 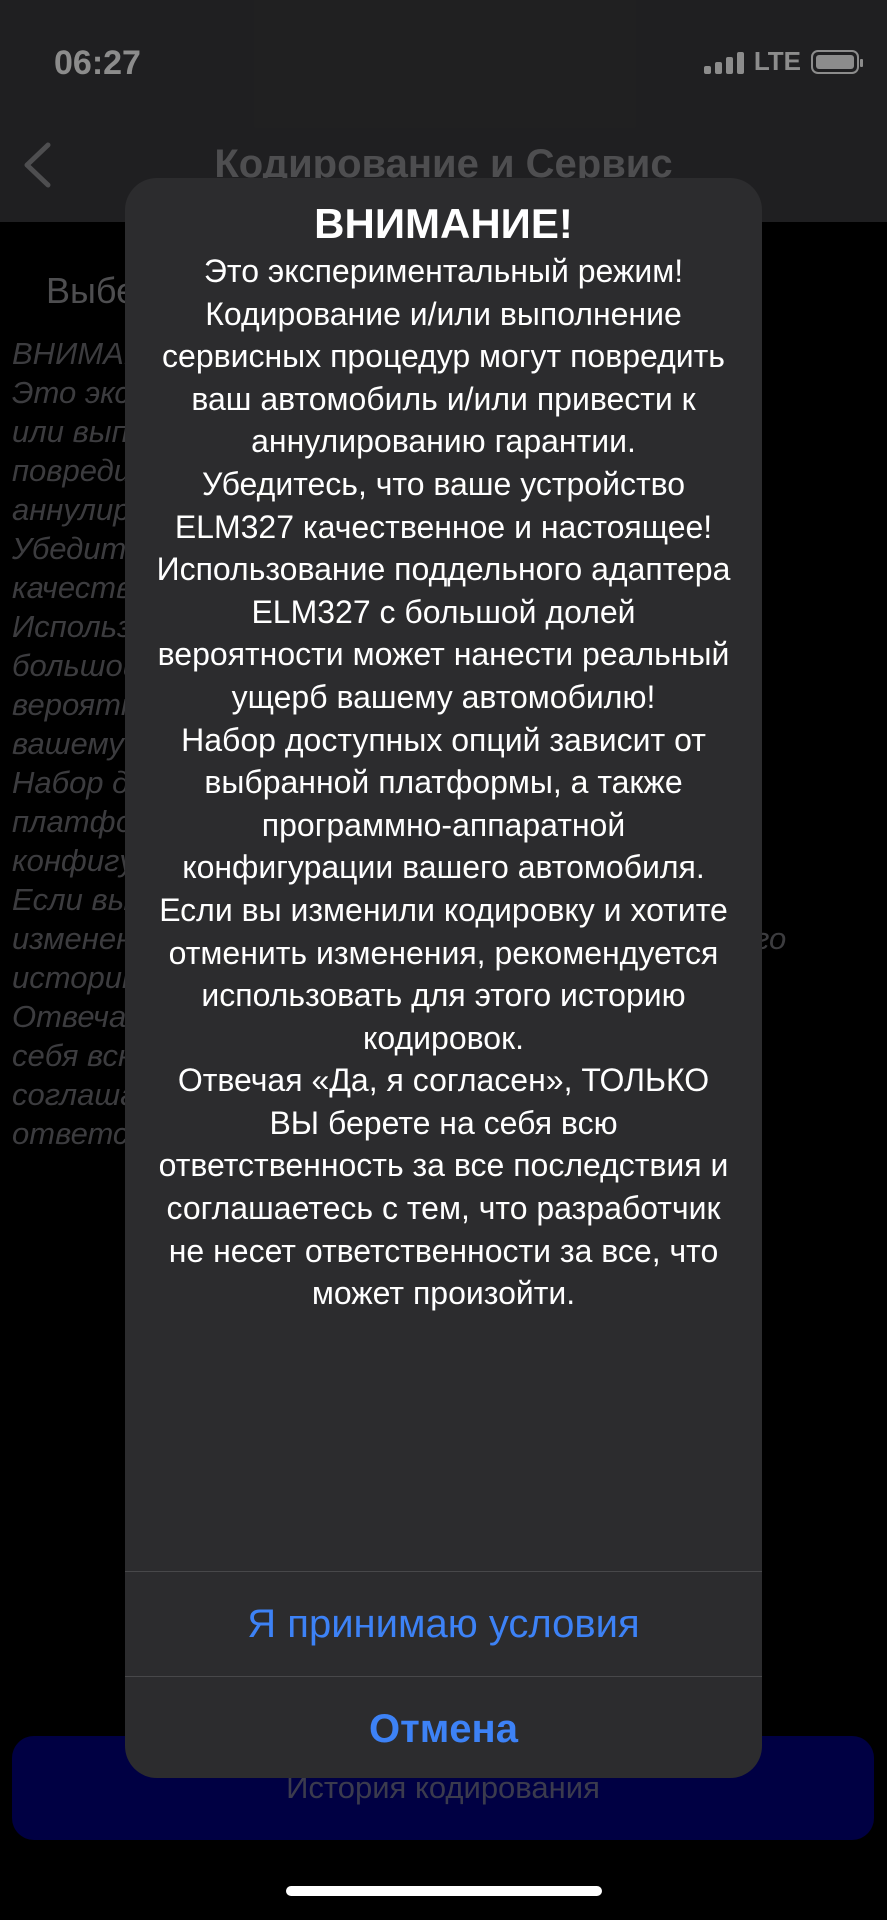 What do you see at coordinates (443, 1624) in the screenshot?
I see `accept-terms-button: Я принимаю условия` at bounding box center [443, 1624].